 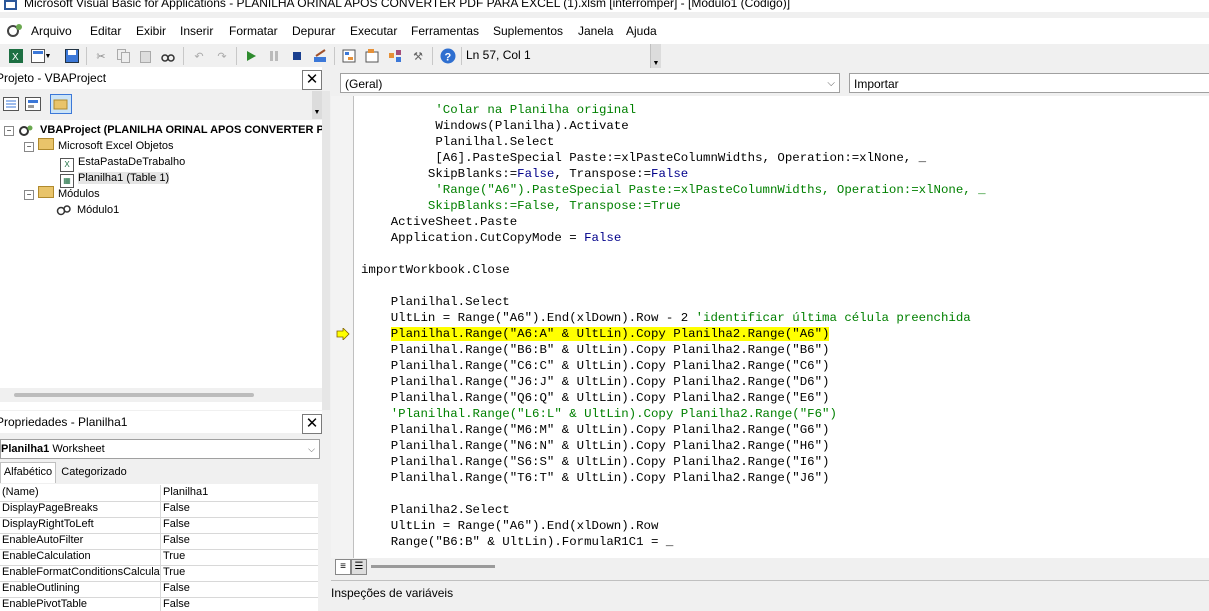 I want to click on view-code-icon, so click(x=11, y=105).